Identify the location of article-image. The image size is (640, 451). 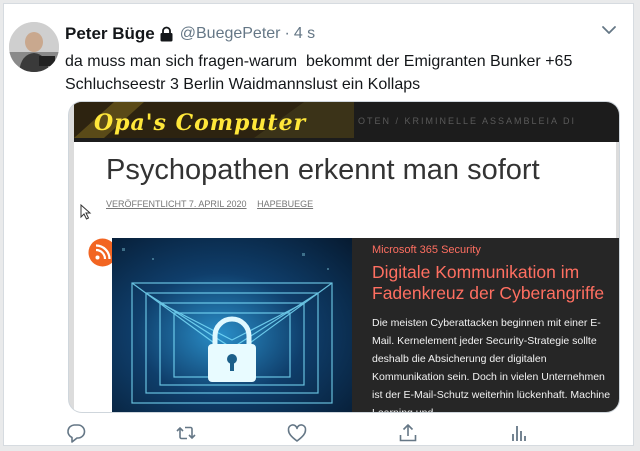
(232, 325).